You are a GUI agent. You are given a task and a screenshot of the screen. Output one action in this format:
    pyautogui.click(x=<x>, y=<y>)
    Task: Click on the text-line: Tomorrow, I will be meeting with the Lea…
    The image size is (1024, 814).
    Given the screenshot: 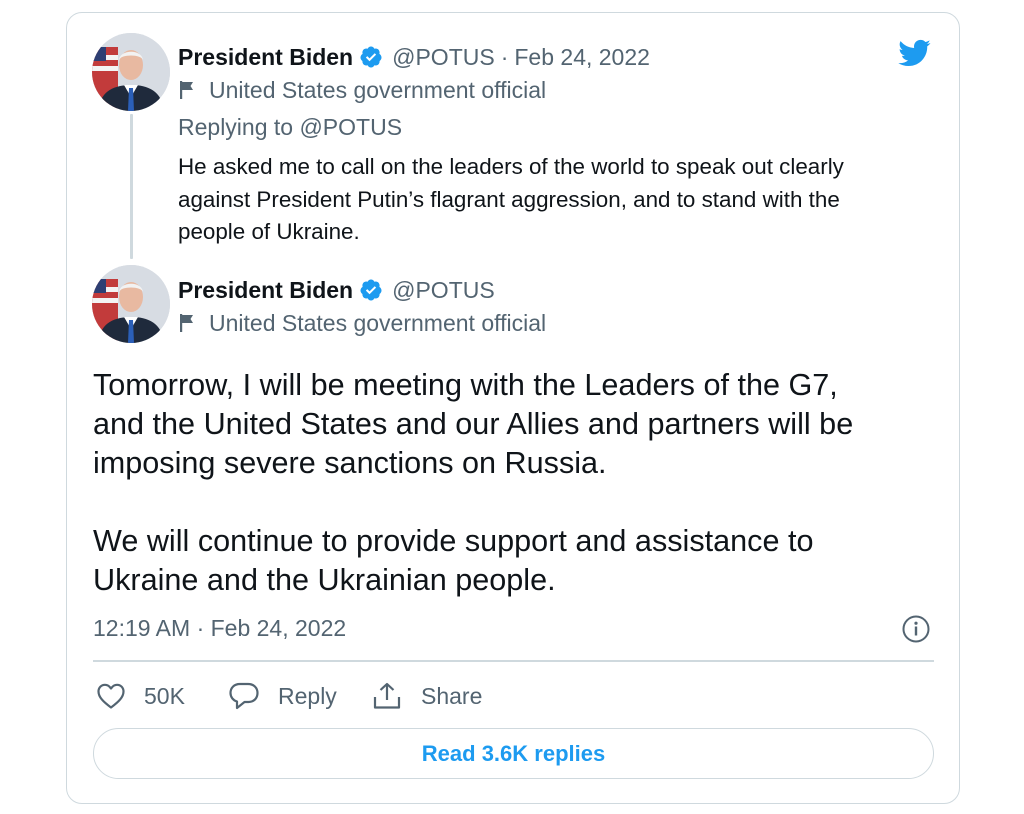 What is the action you would take?
    pyautogui.click(x=465, y=385)
    